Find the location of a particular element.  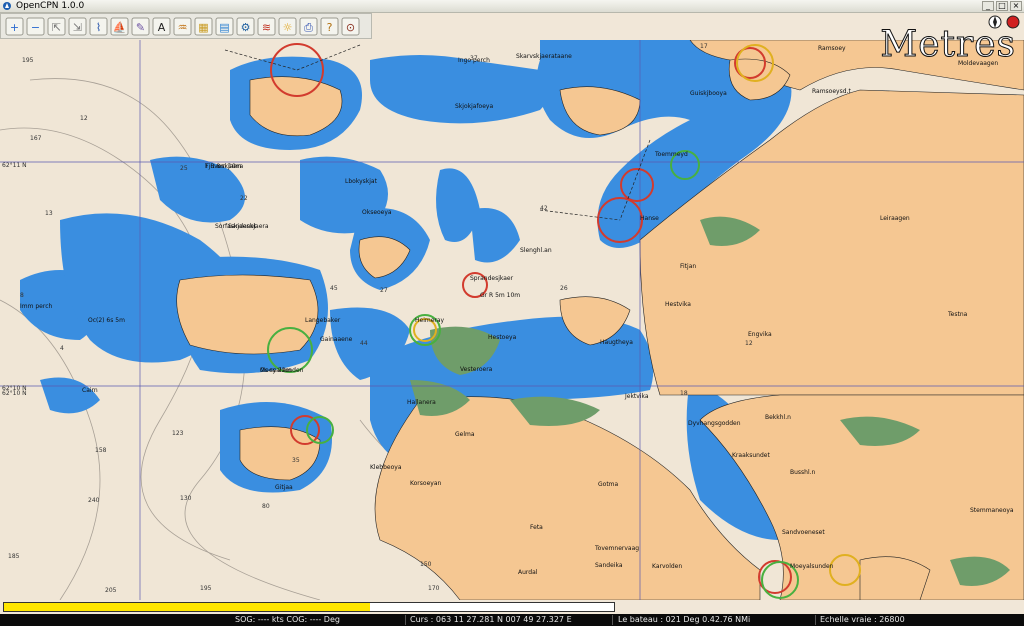

place-label: Aurdal is located at coordinates (528, 572).